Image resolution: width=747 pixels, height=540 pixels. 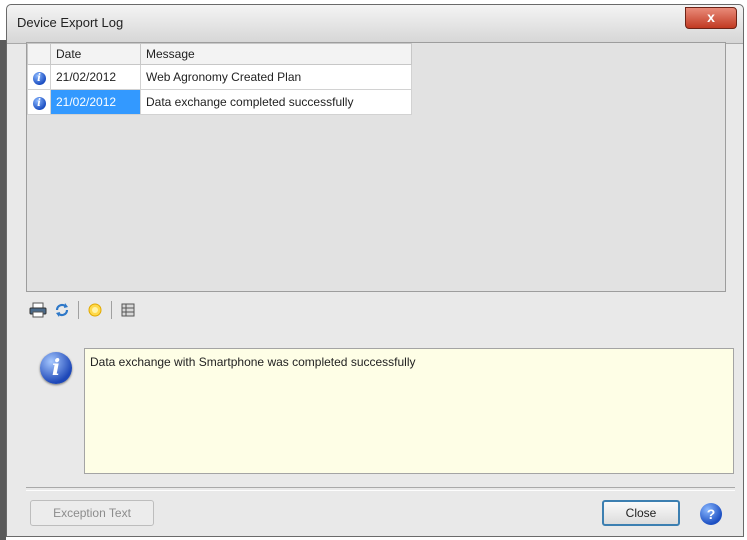 I want to click on printer-icon, so click(x=38, y=310).